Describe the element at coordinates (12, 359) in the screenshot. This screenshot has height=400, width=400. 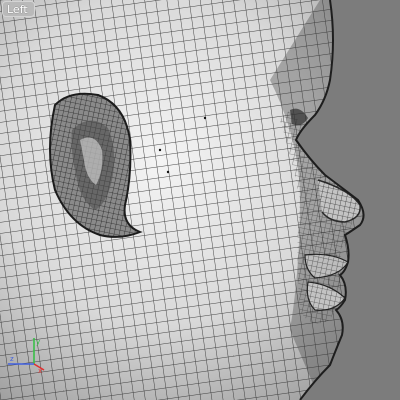
I see `svg-text: z` at that location.